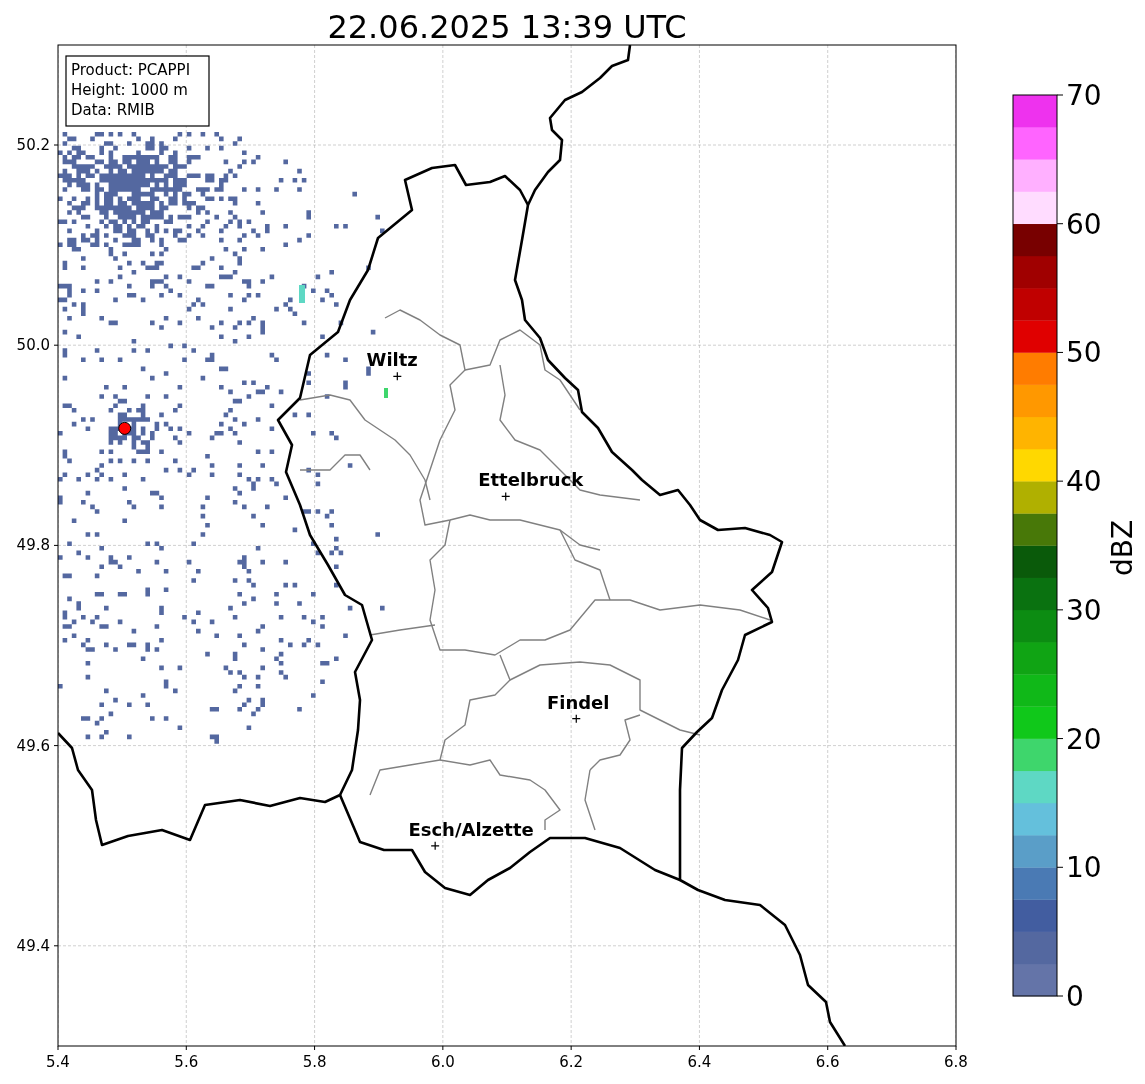  I want to click on place-label: Findel, so click(578, 702).